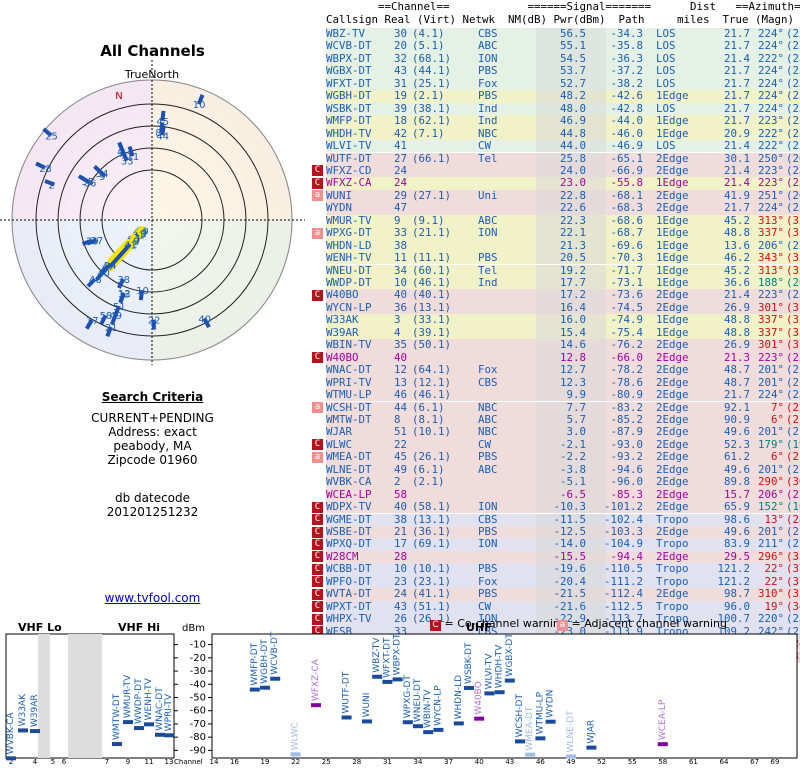 Image resolution: width=800 pixels, height=768 pixels. Describe the element at coordinates (401, 432) in the screenshot. I see `cell-real: 51` at that location.